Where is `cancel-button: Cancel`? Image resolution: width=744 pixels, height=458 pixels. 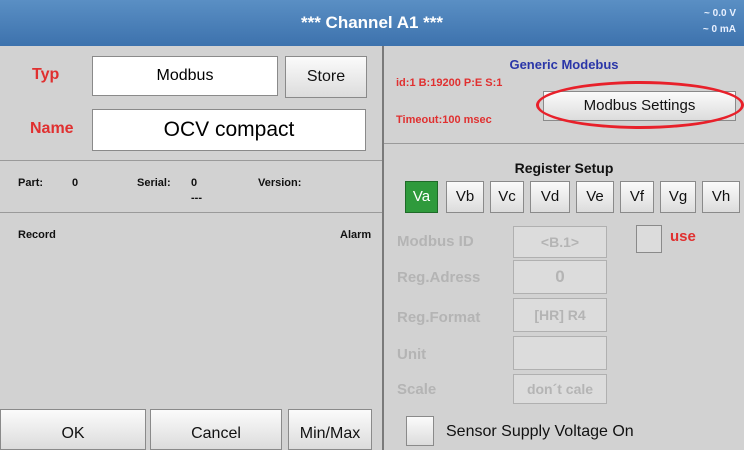 cancel-button: Cancel is located at coordinates (216, 429).